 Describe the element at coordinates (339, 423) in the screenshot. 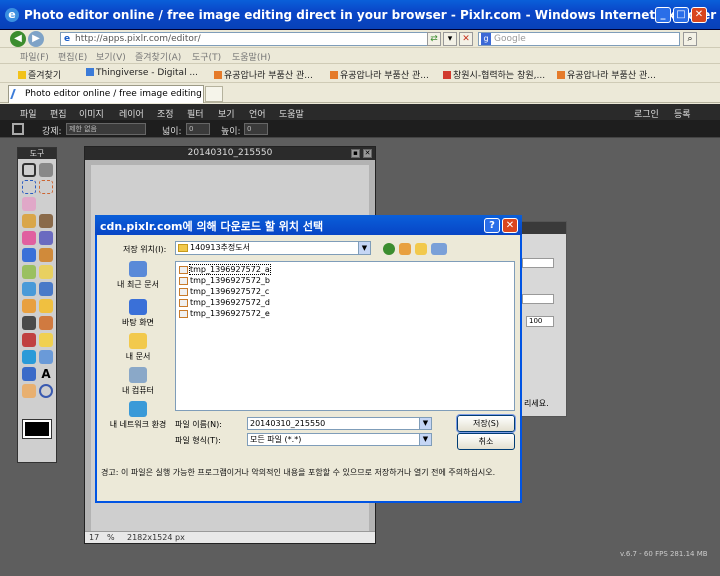

I see `filename-input: 20140310_215550 ▼` at that location.